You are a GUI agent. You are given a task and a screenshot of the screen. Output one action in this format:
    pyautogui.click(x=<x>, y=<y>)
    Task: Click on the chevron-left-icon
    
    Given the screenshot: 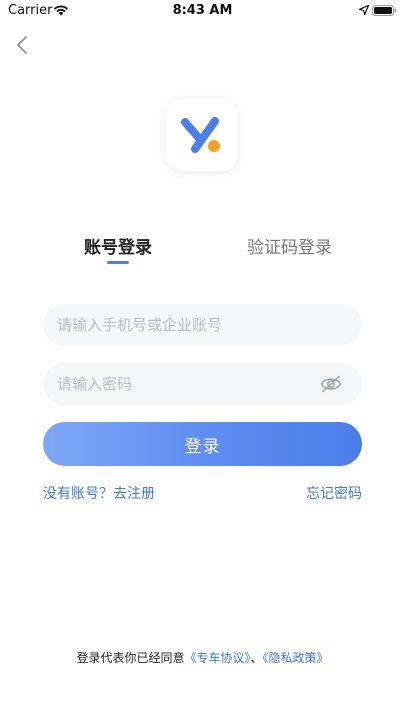 What is the action you would take?
    pyautogui.click(x=22, y=45)
    